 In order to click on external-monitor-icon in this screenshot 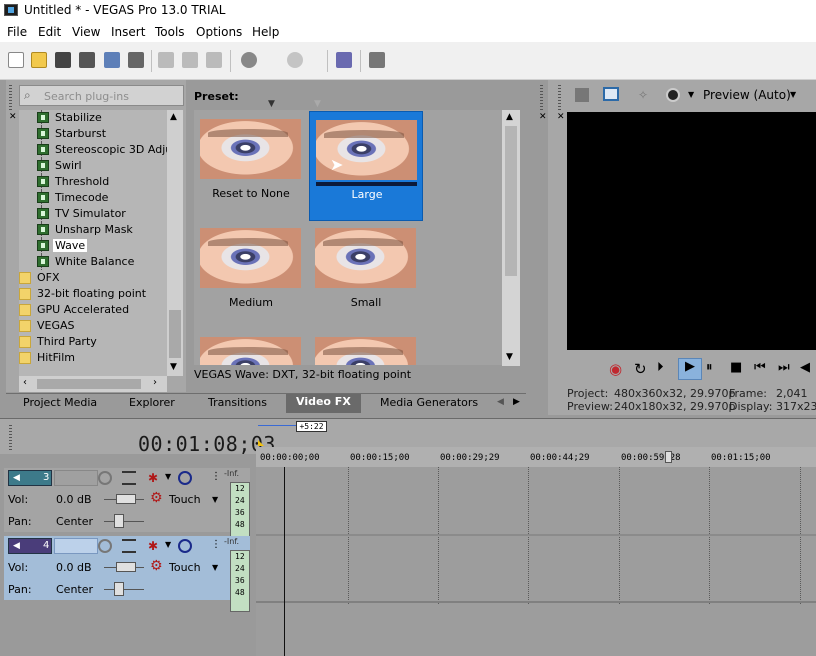, I will do `click(611, 94)`.